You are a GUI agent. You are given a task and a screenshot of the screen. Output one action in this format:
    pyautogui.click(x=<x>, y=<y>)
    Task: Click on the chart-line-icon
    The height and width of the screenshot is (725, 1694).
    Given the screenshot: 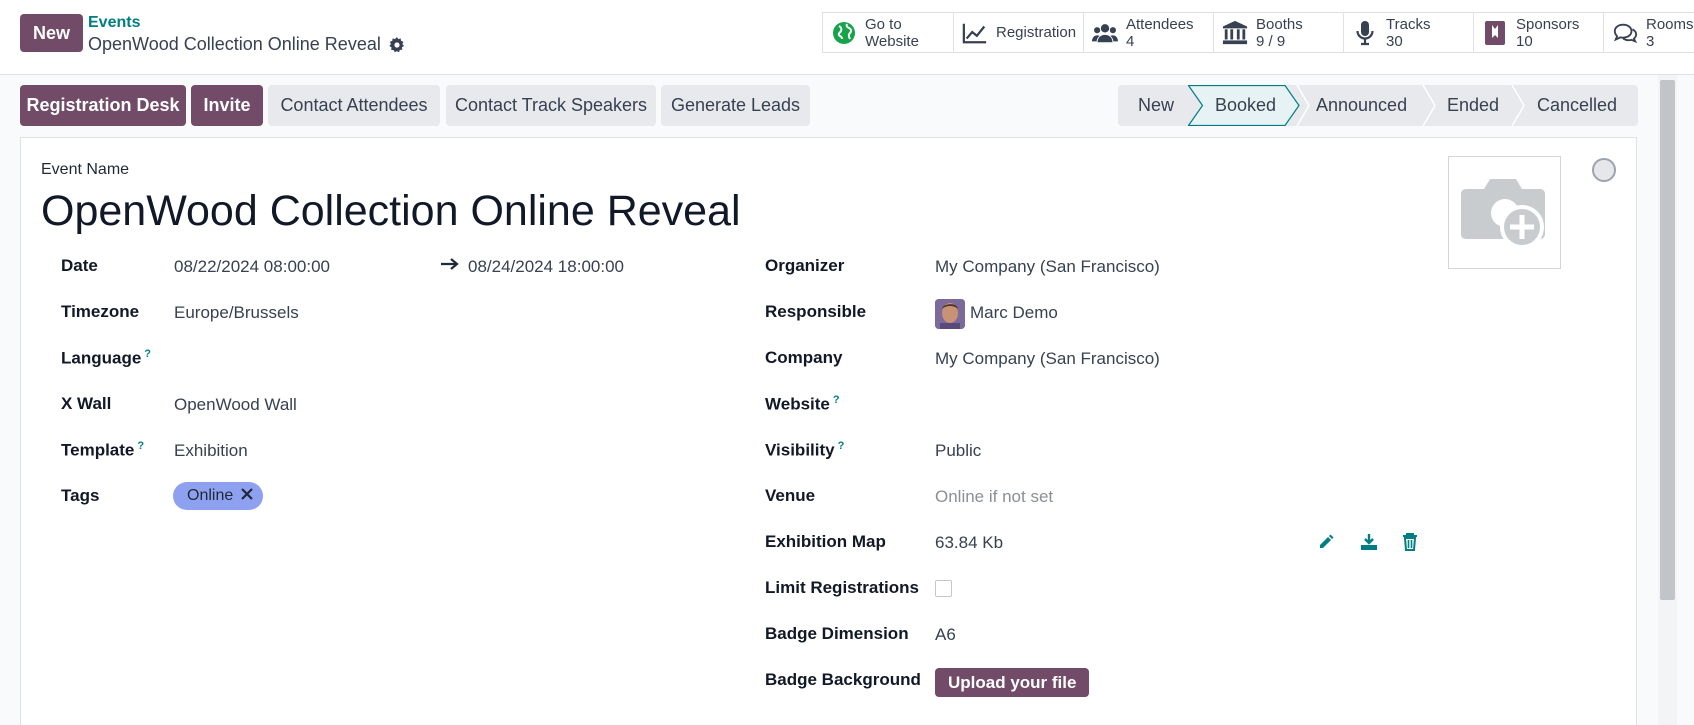 What is the action you would take?
    pyautogui.click(x=975, y=33)
    